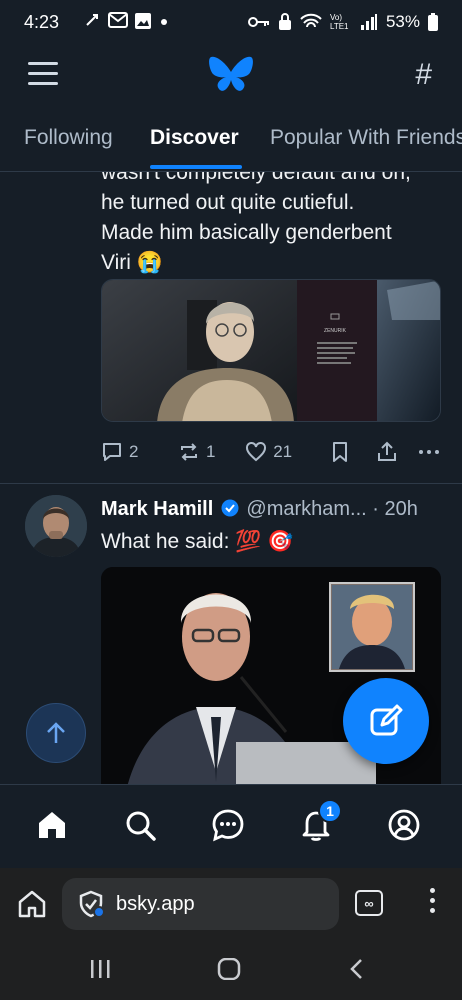  What do you see at coordinates (157, 509) in the screenshot?
I see `author-name: Mark Hamill` at bounding box center [157, 509].